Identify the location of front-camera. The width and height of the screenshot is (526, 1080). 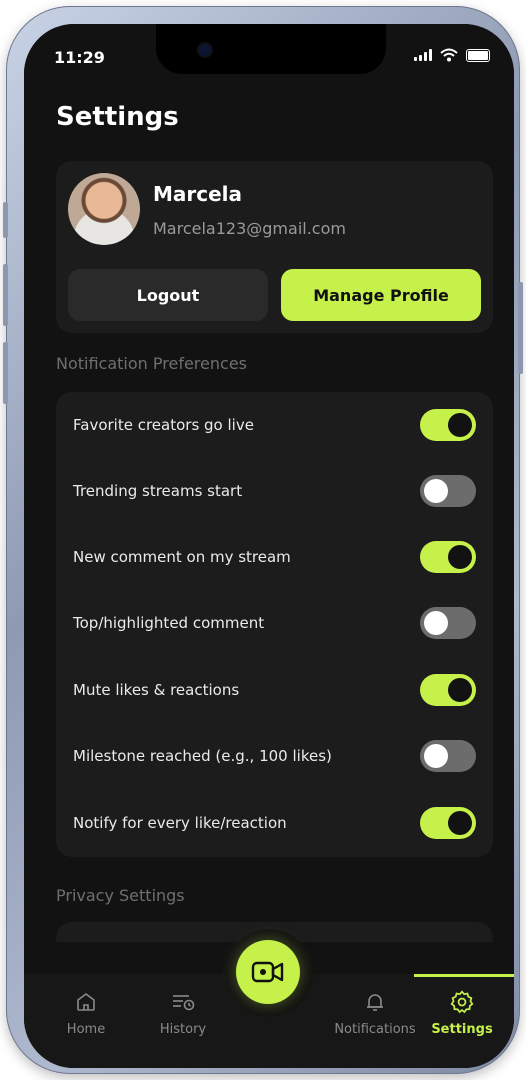
(205, 50).